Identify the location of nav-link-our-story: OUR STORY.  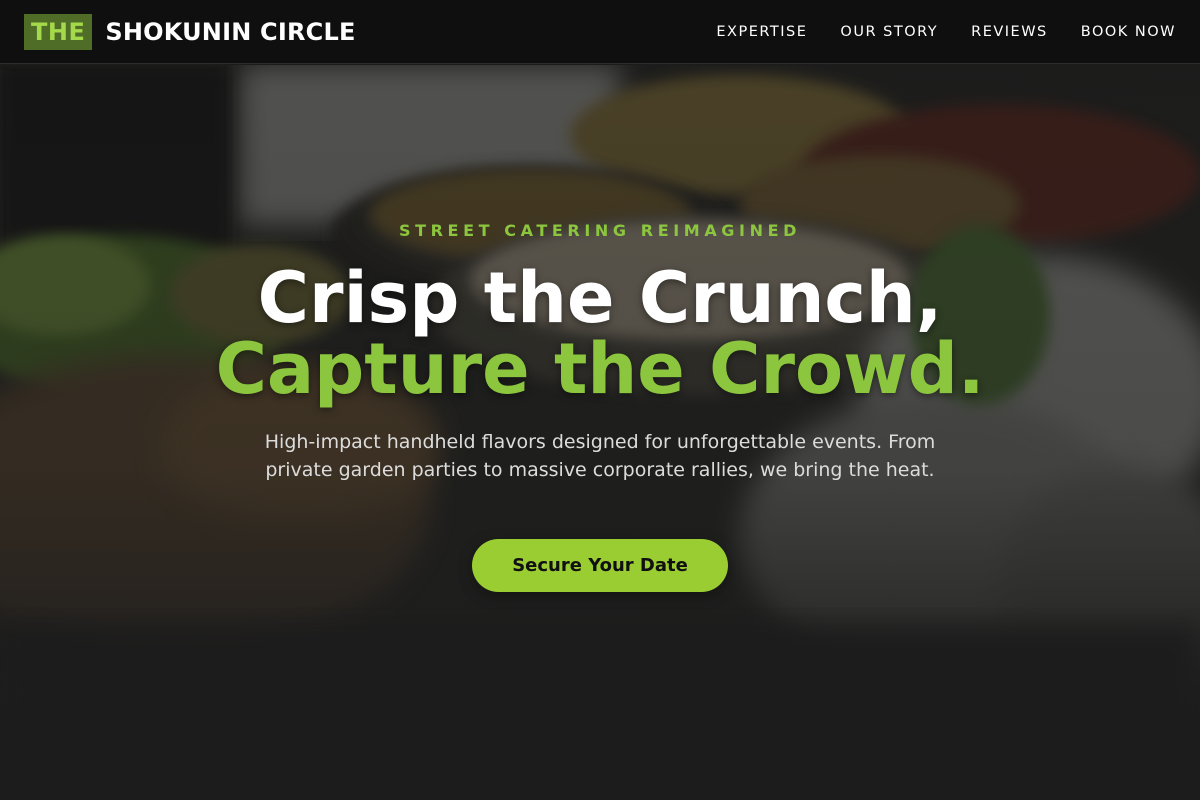
(889, 32).